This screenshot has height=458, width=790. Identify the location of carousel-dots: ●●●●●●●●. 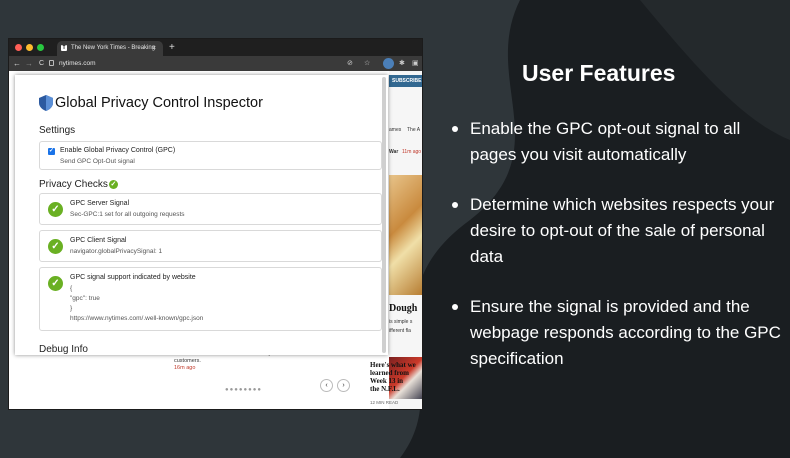
(243, 390).